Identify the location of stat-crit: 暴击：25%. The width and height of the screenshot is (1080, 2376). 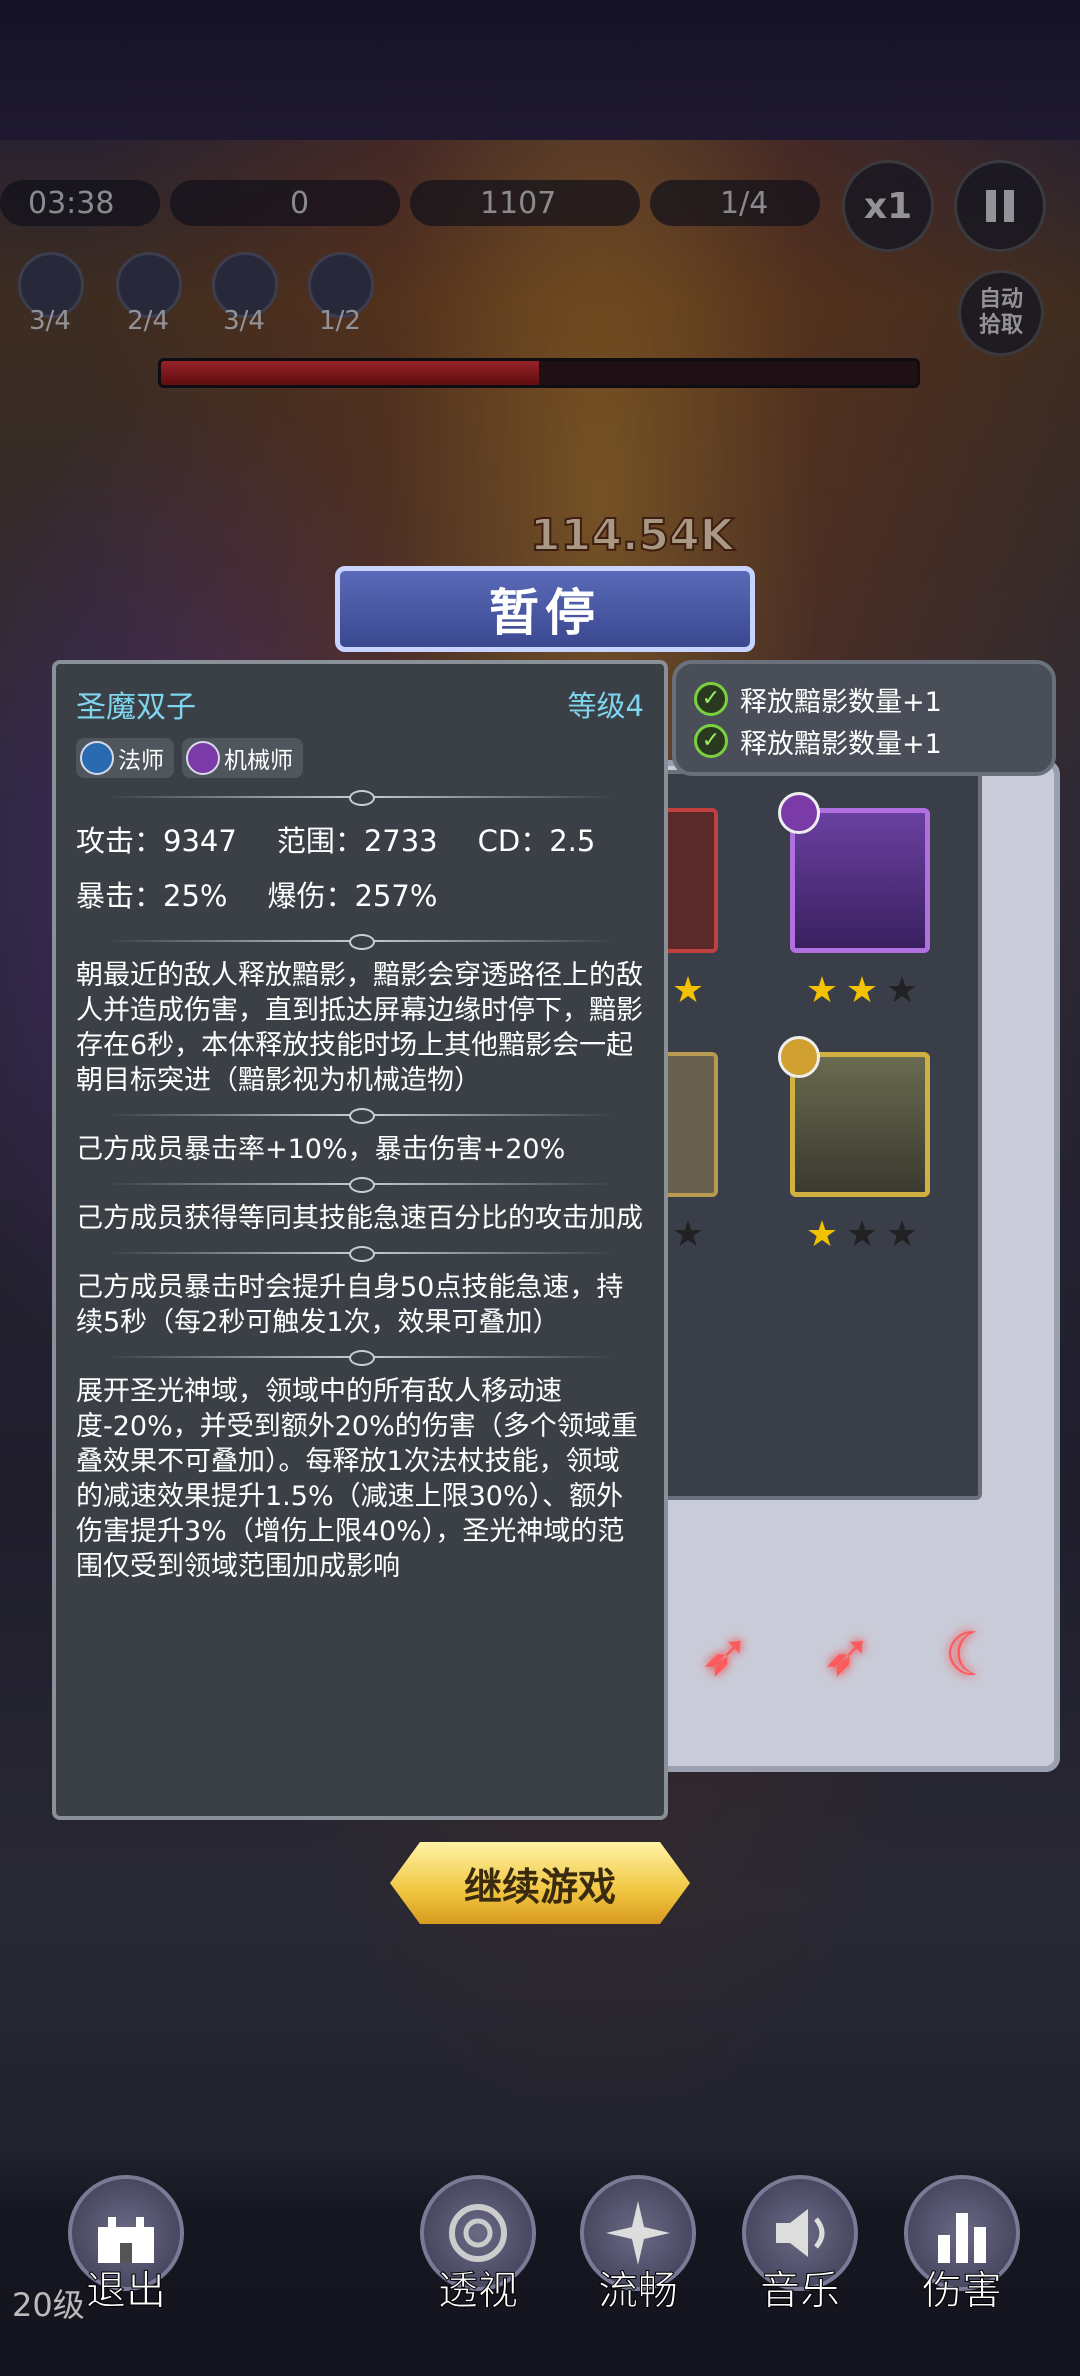
(152, 896).